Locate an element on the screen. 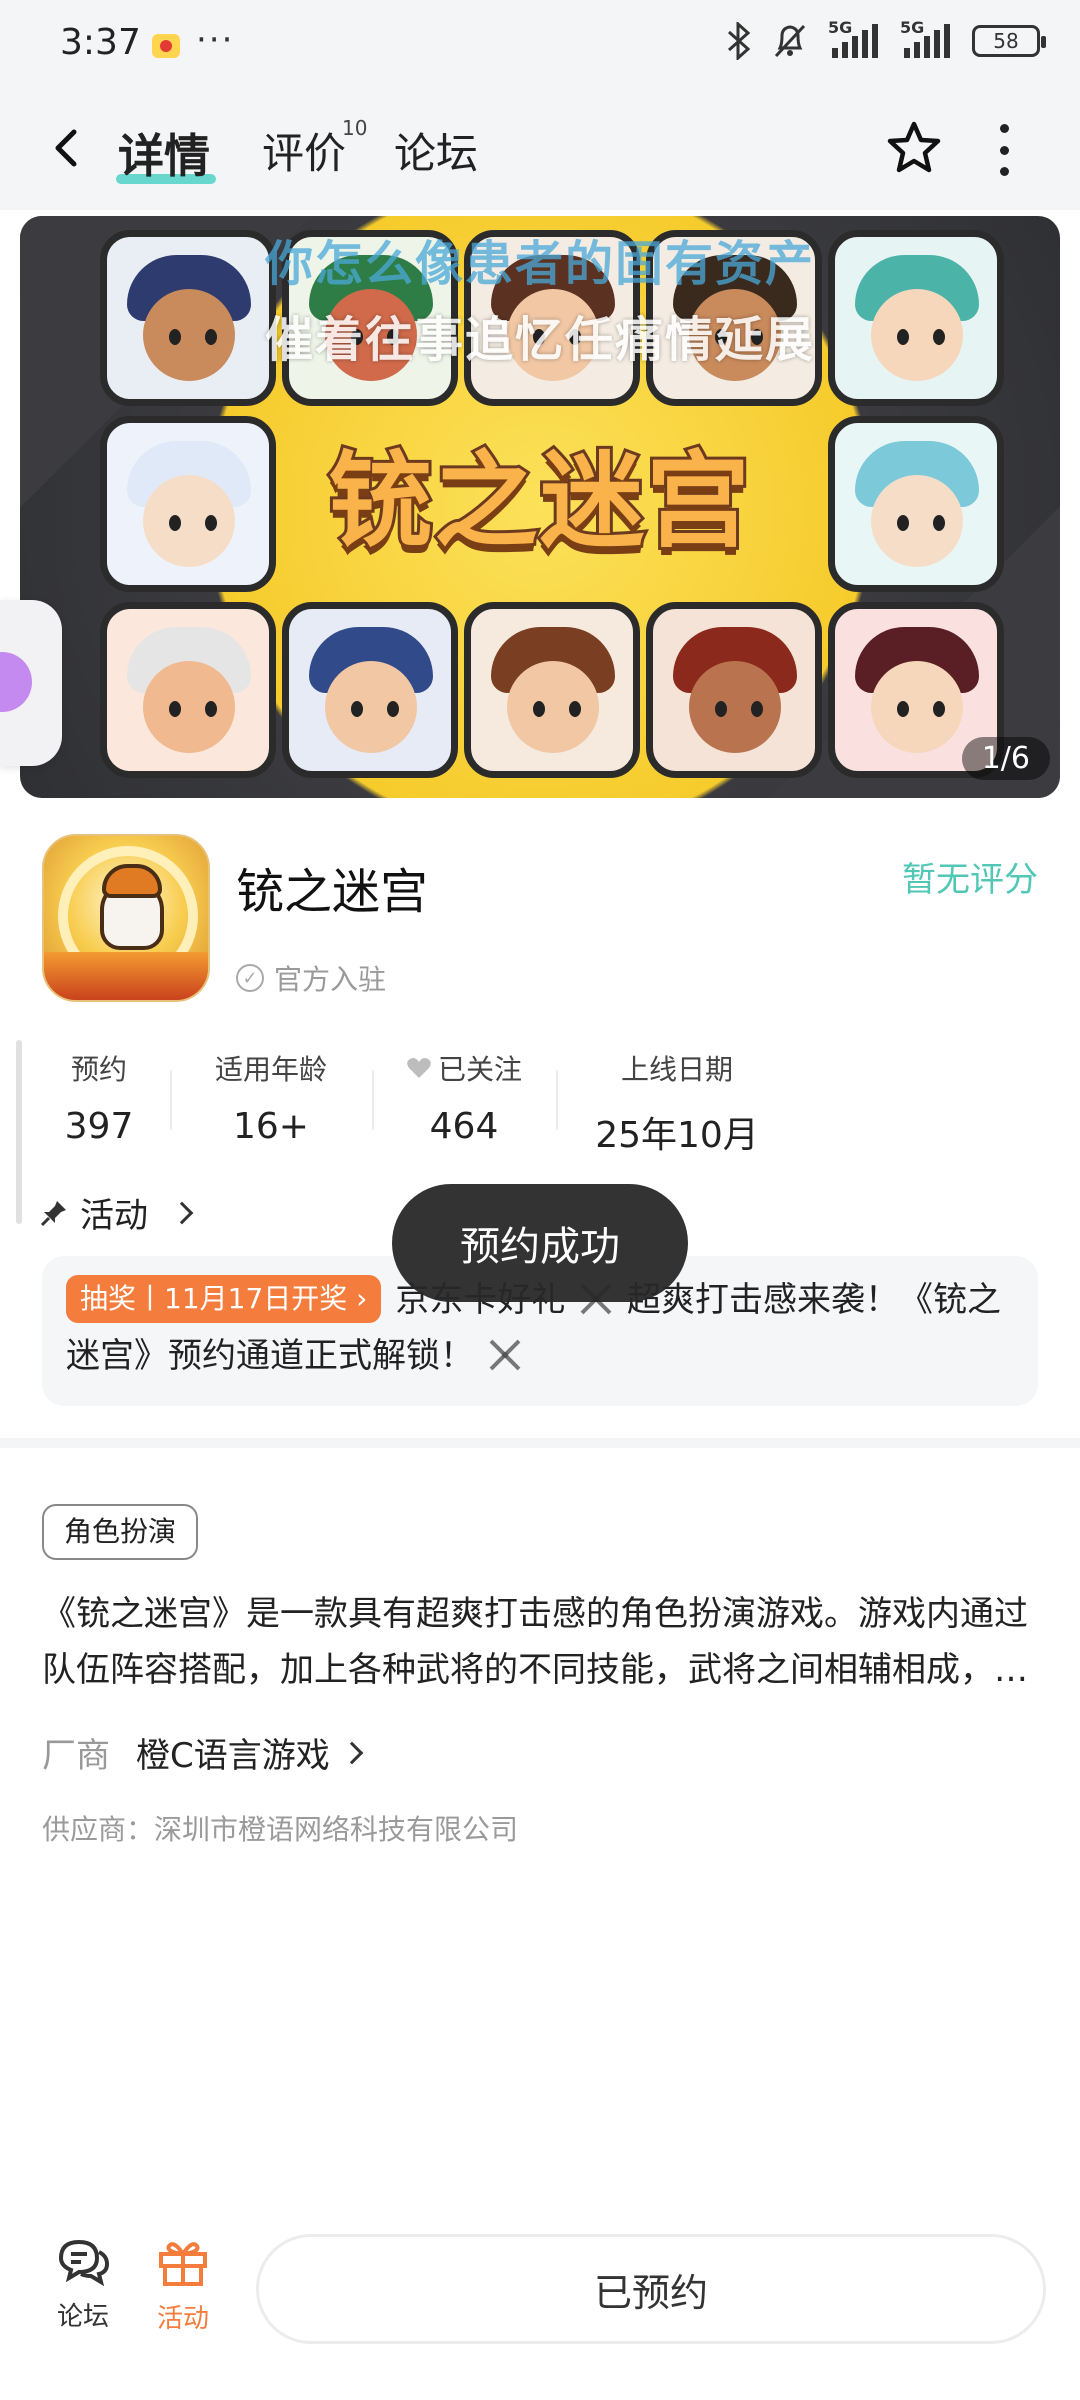 The height and width of the screenshot is (2400, 1080). stat-value: 464 is located at coordinates (464, 1126).